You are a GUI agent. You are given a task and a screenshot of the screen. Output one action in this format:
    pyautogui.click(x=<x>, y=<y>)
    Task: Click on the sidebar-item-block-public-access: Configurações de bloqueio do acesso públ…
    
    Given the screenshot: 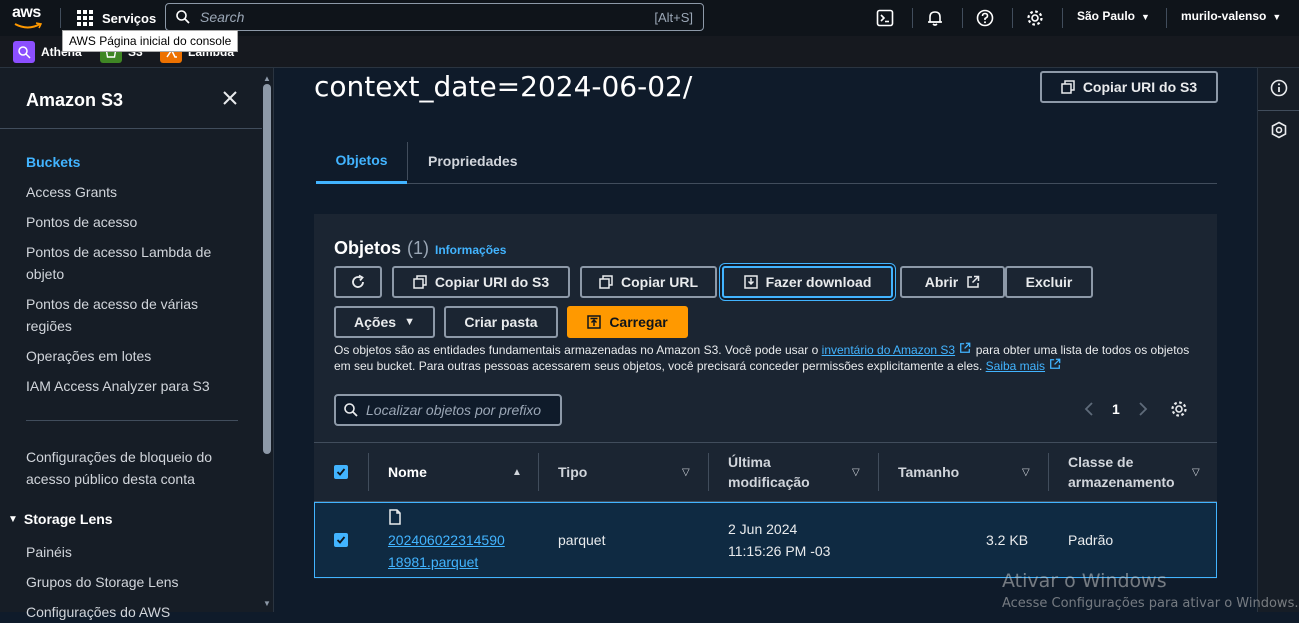 What is the action you would take?
    pyautogui.click(x=126, y=468)
    